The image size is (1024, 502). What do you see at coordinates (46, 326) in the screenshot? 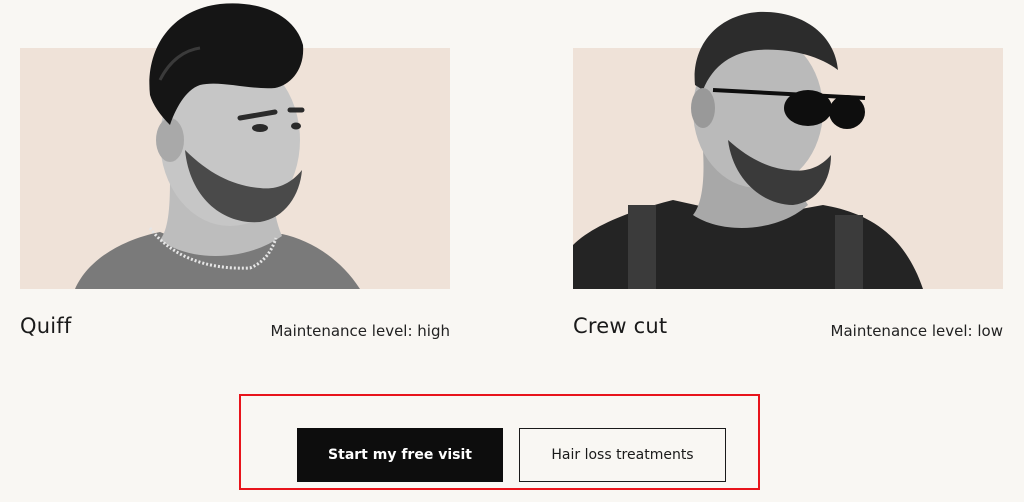
I see `hairstyle-name: Quiff` at bounding box center [46, 326].